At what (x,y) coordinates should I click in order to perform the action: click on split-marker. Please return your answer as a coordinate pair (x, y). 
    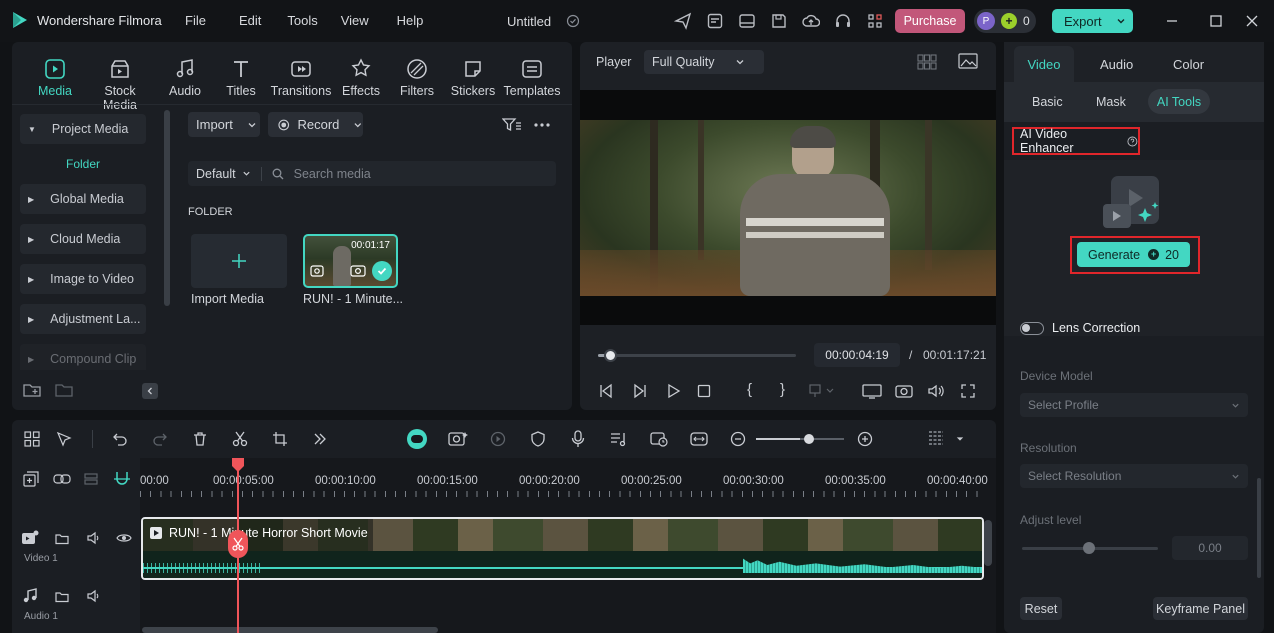
    Looking at the image, I should click on (238, 544).